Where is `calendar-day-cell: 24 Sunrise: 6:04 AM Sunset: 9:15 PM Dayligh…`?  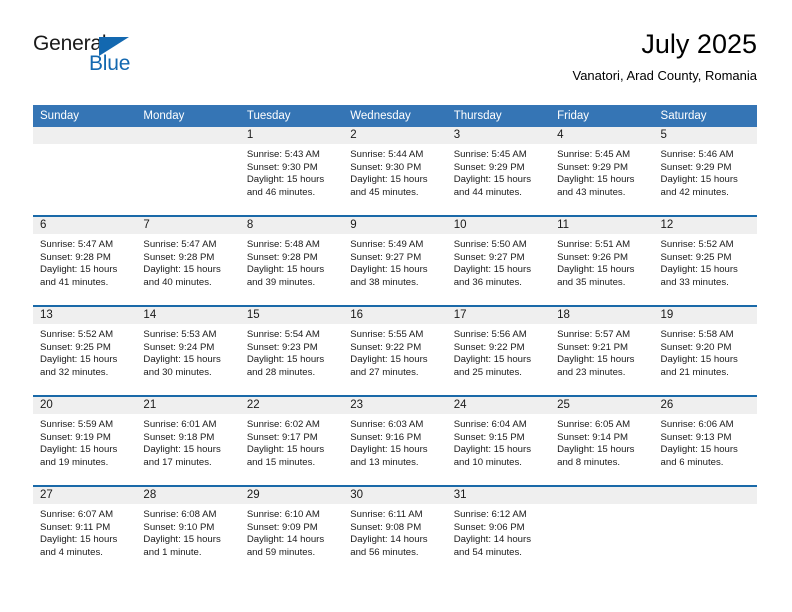 calendar-day-cell: 24 Sunrise: 6:04 AM Sunset: 9:15 PM Dayligh… is located at coordinates (498, 441).